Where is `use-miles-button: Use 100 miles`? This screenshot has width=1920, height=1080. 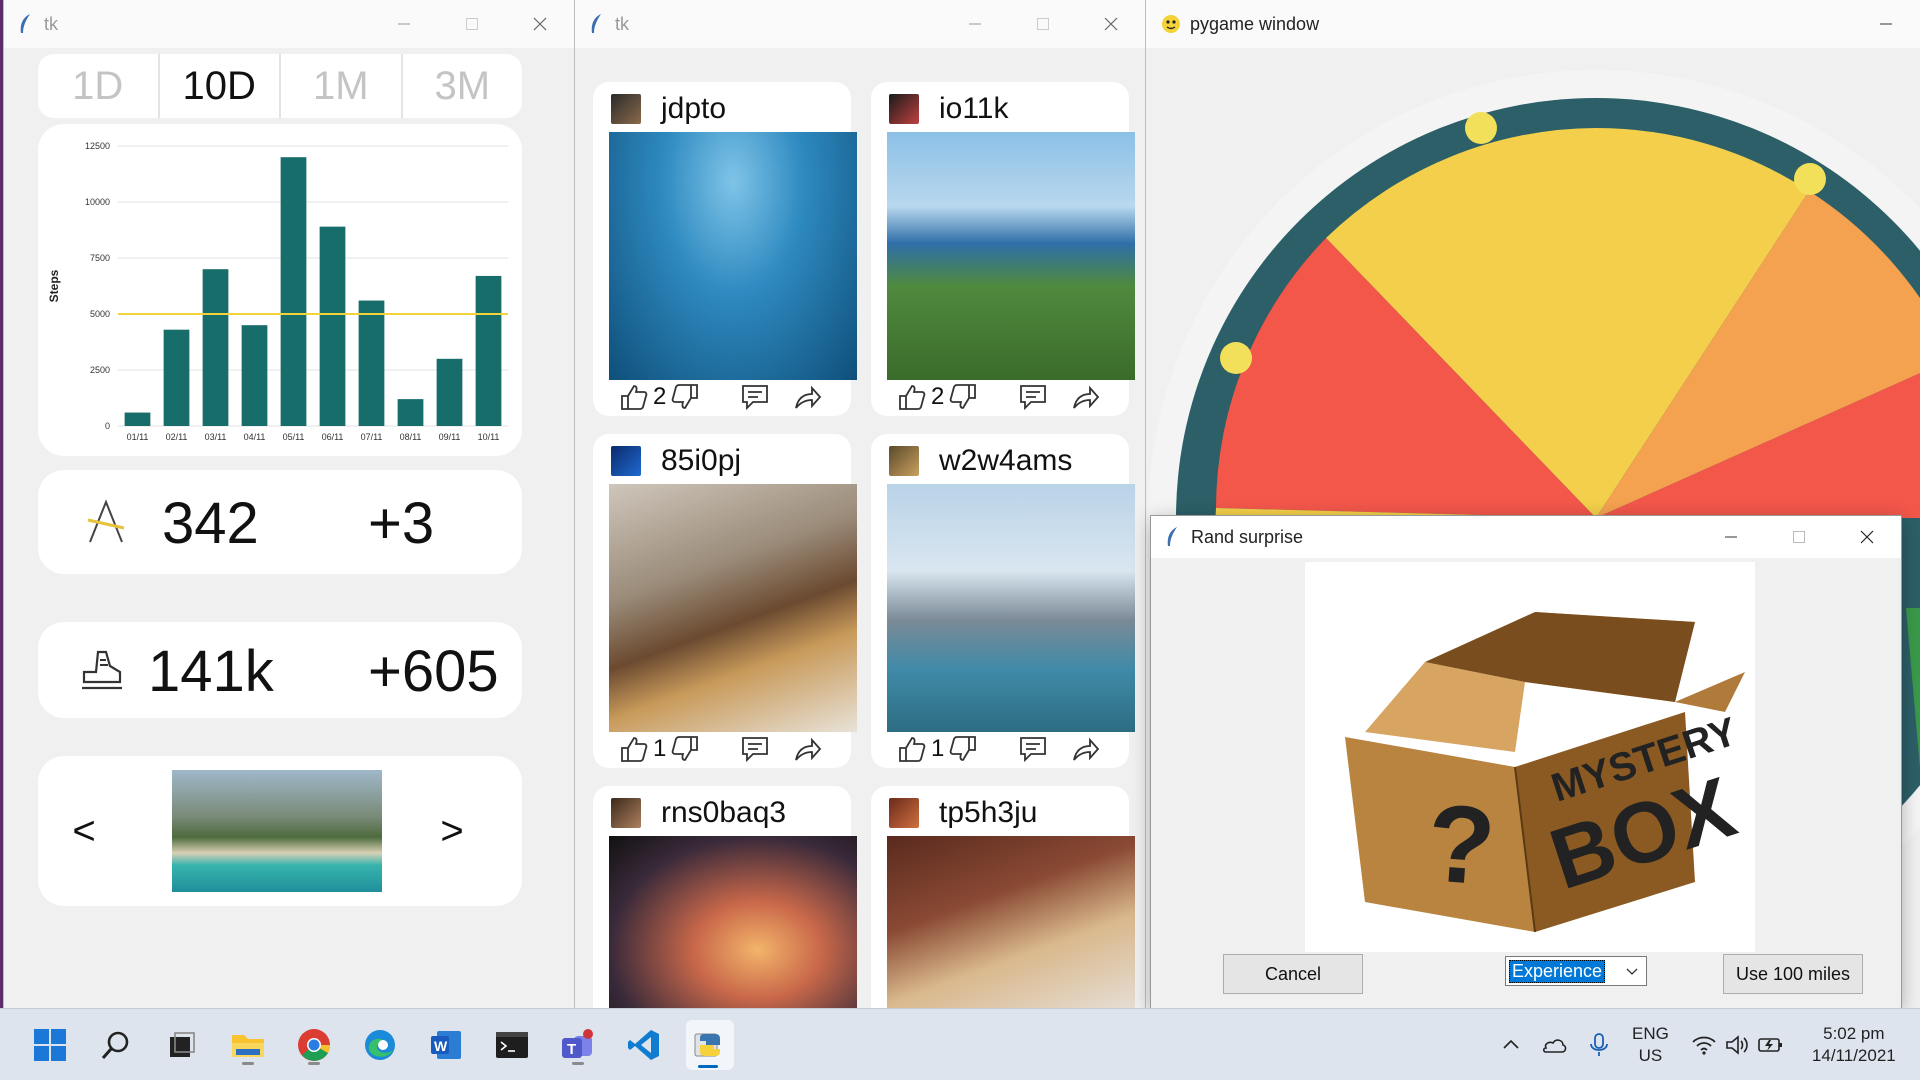
use-miles-button: Use 100 miles is located at coordinates (1793, 974).